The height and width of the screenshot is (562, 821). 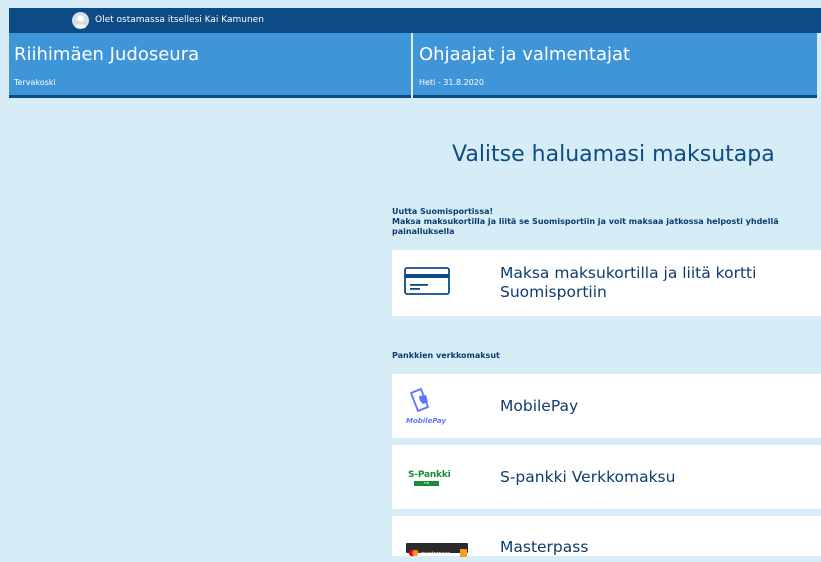 What do you see at coordinates (210, 65) in the screenshot?
I see `club-header: Riihimäen Judoseura Tervakoski` at bounding box center [210, 65].